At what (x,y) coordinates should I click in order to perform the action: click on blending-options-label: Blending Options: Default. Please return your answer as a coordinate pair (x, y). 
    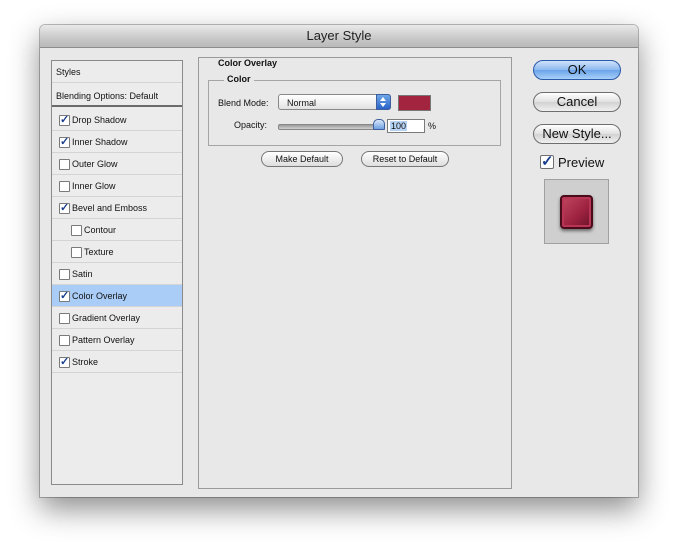
    Looking at the image, I should click on (107, 96).